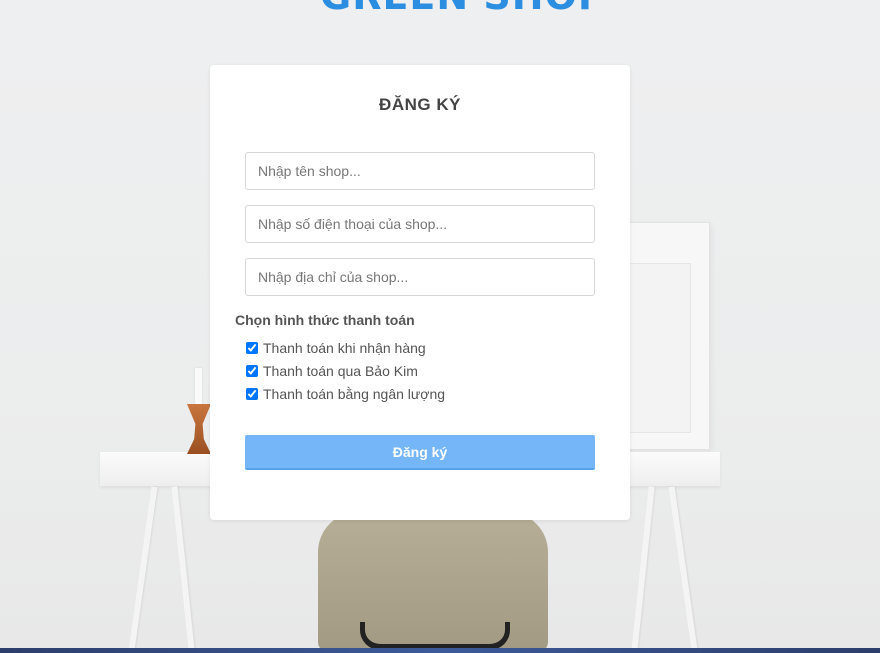 This screenshot has height=653, width=880. What do you see at coordinates (435, 636) in the screenshot?
I see `chair-base` at bounding box center [435, 636].